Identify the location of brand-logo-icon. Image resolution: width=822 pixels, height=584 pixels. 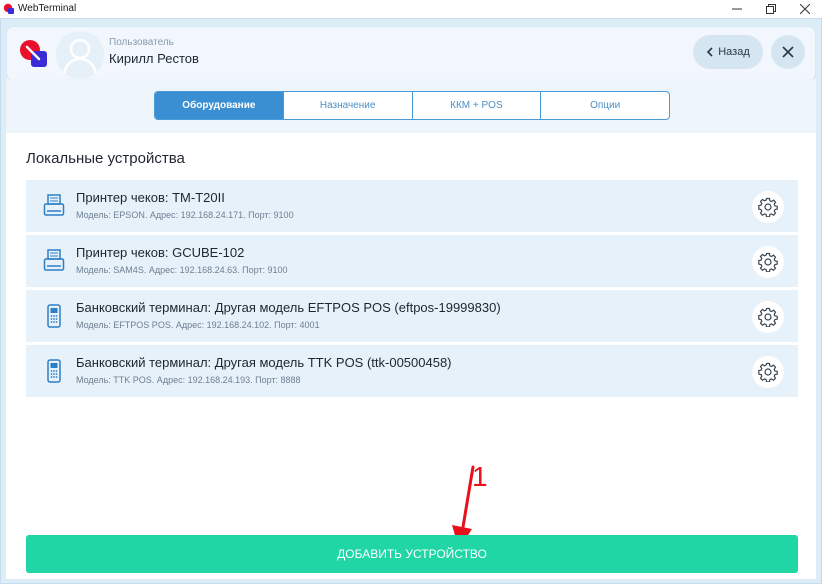
(33, 53).